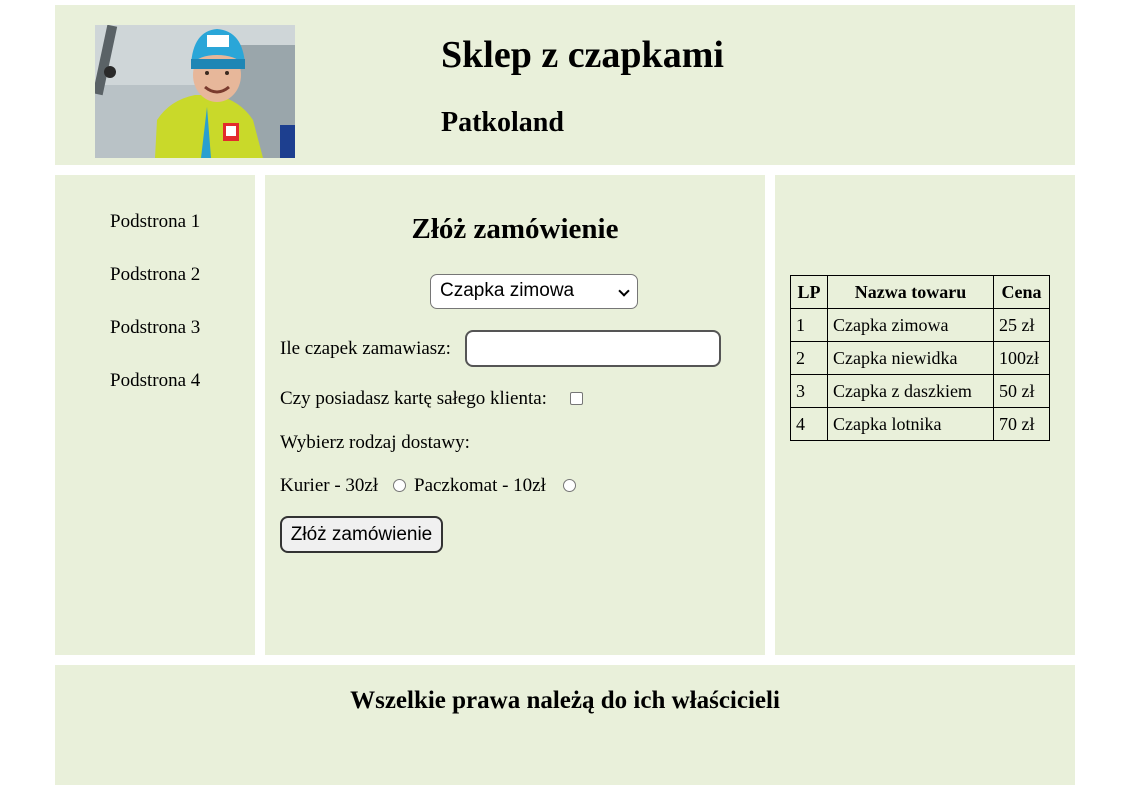 Image resolution: width=1134 pixels, height=812 pixels. What do you see at coordinates (565, 700) in the screenshot?
I see `footer-text: Wszelkie prawa należą do ich właścicieli` at bounding box center [565, 700].